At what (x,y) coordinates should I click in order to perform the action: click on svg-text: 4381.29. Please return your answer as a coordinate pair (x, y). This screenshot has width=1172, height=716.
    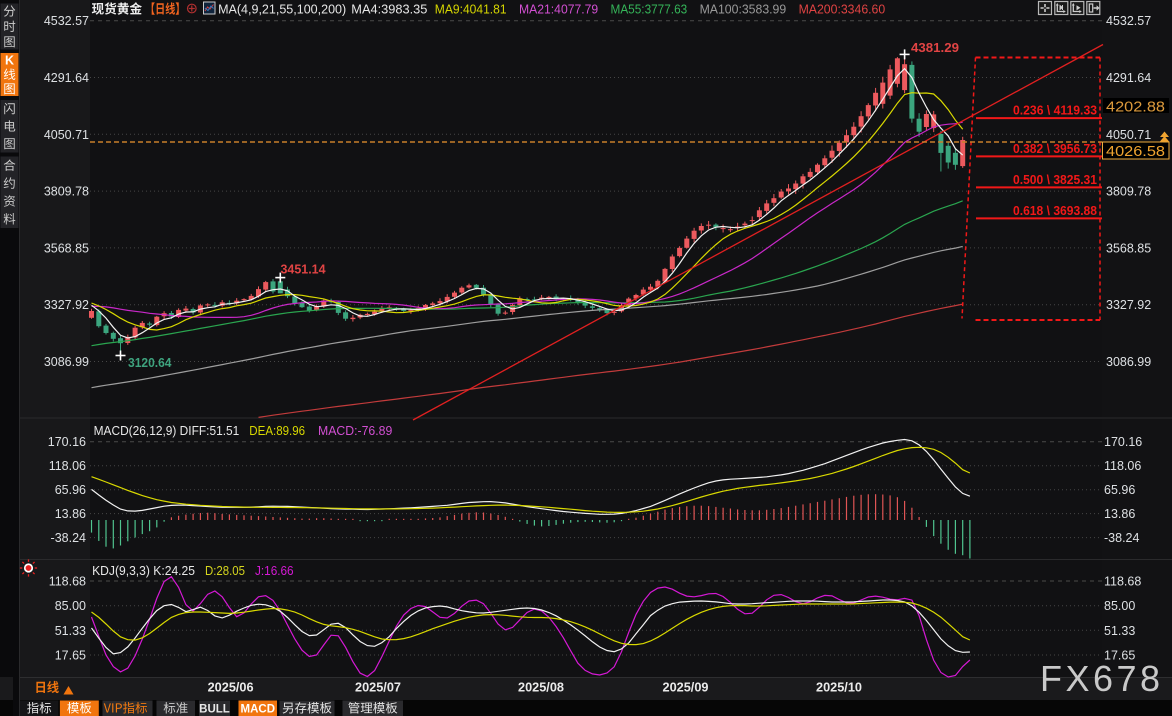
    Looking at the image, I should click on (935, 47).